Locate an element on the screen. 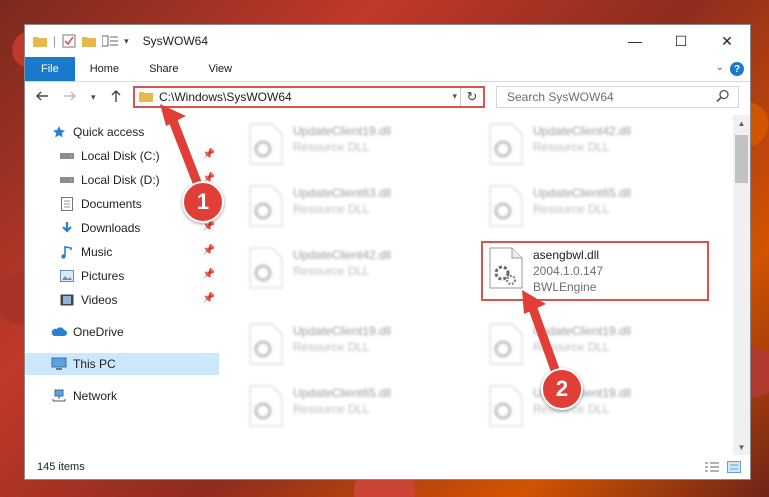  music-icon is located at coordinates (67, 252).